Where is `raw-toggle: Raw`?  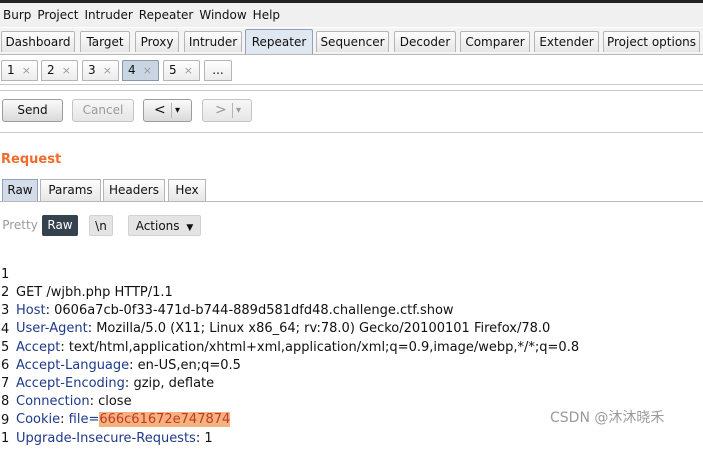
raw-toggle: Raw is located at coordinates (60, 225).